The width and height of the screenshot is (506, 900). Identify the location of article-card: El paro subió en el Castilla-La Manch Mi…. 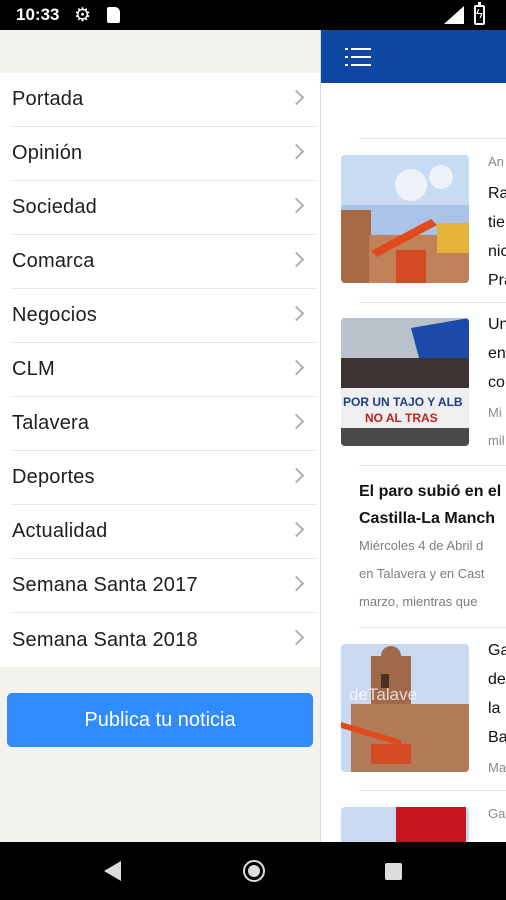
(432, 547).